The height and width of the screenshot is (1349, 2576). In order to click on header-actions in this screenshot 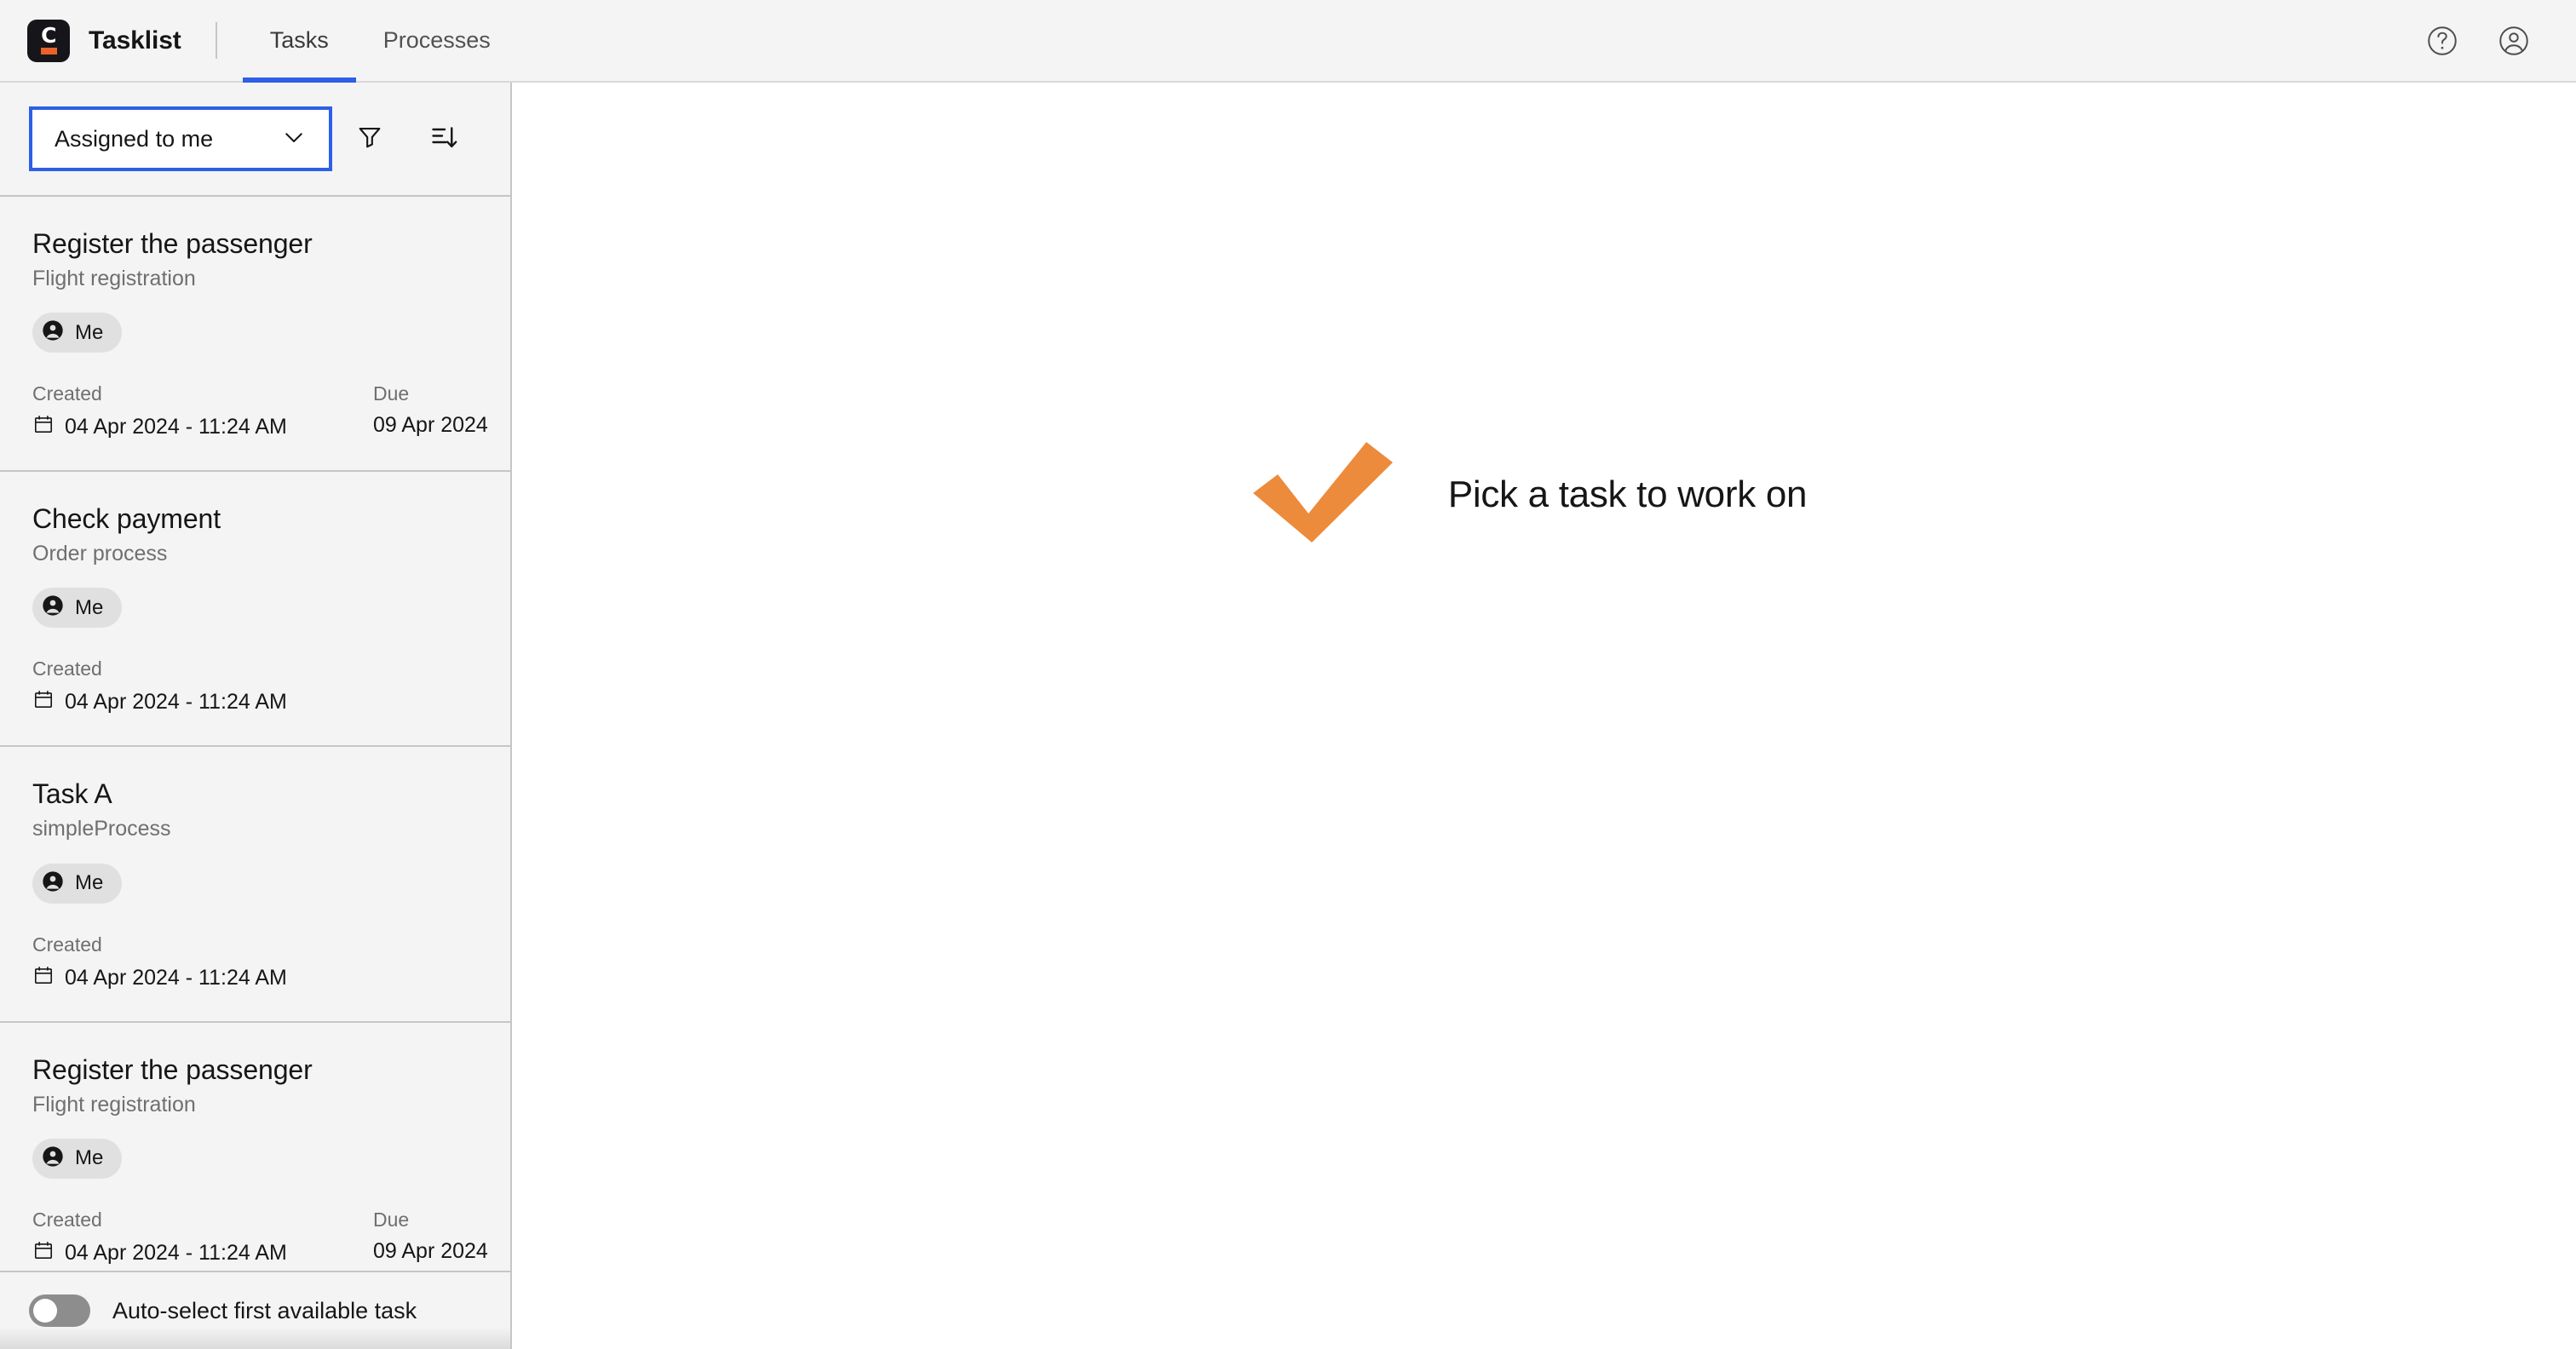, I will do `click(2495, 40)`.